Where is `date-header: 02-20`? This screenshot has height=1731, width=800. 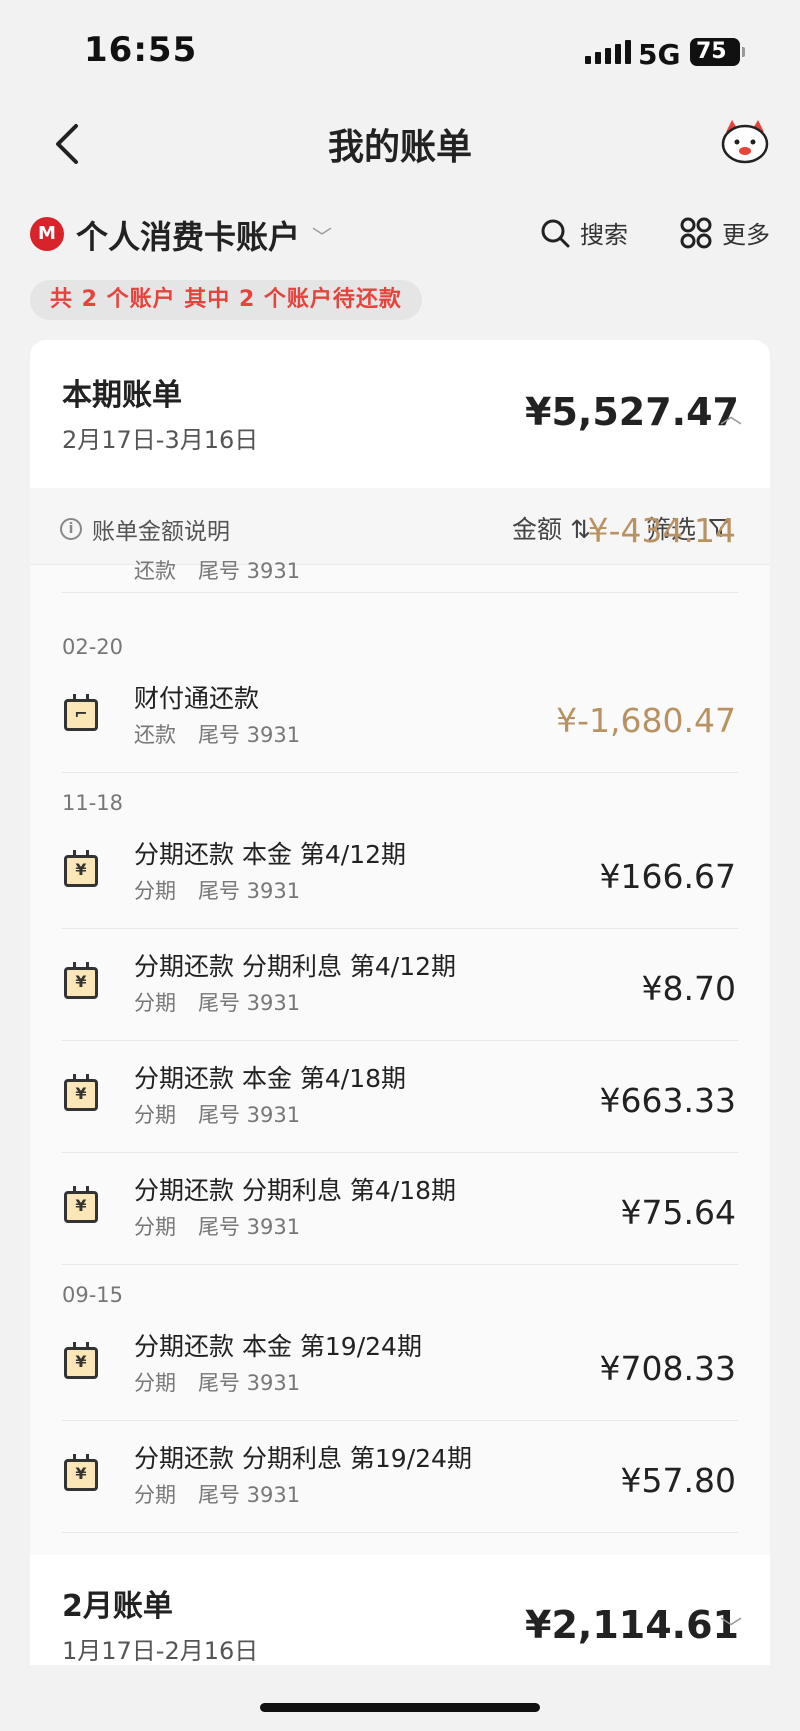
date-header: 02-20 is located at coordinates (93, 647).